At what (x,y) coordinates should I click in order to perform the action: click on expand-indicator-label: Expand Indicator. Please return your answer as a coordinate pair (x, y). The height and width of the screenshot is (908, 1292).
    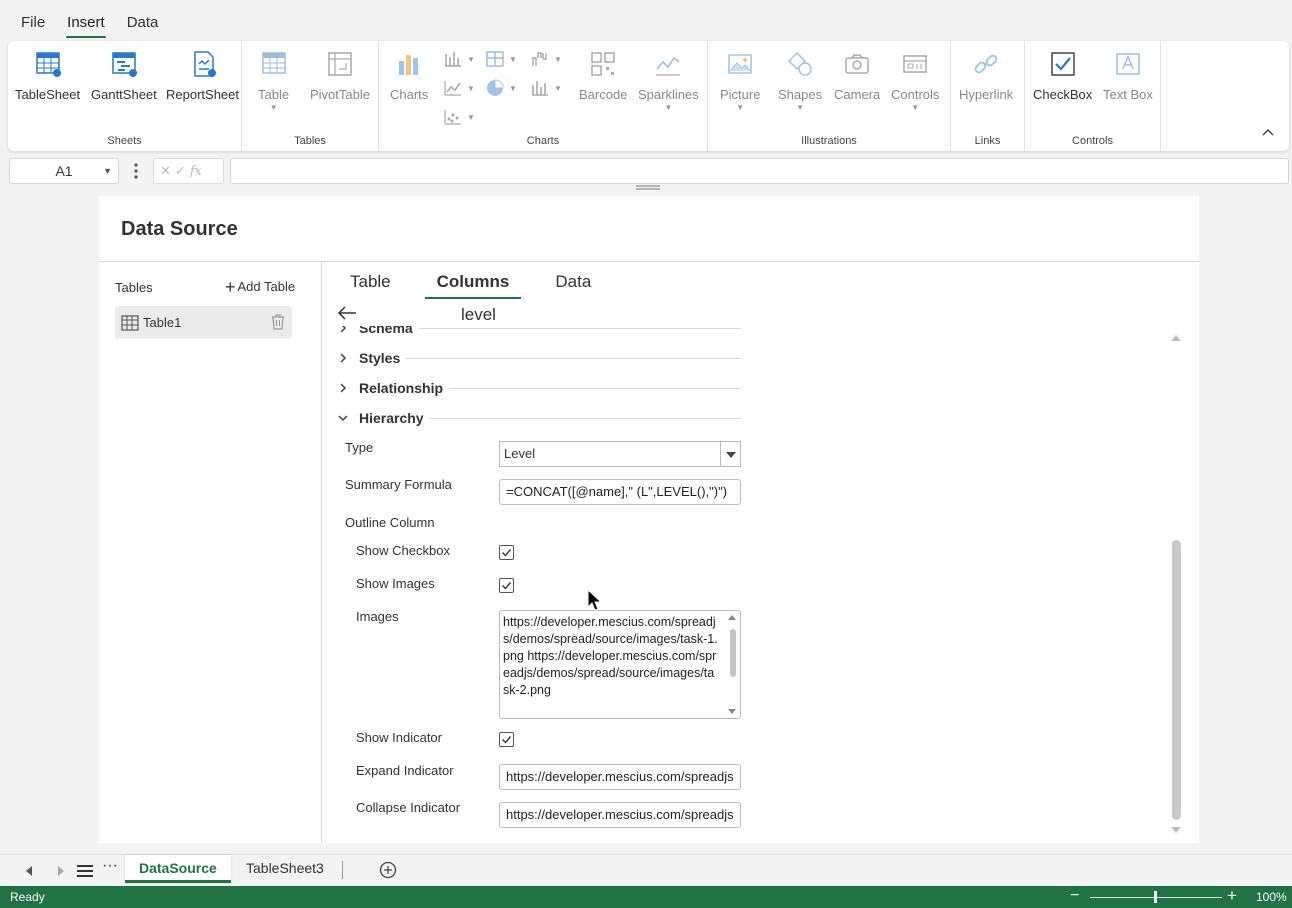
    Looking at the image, I should click on (405, 770).